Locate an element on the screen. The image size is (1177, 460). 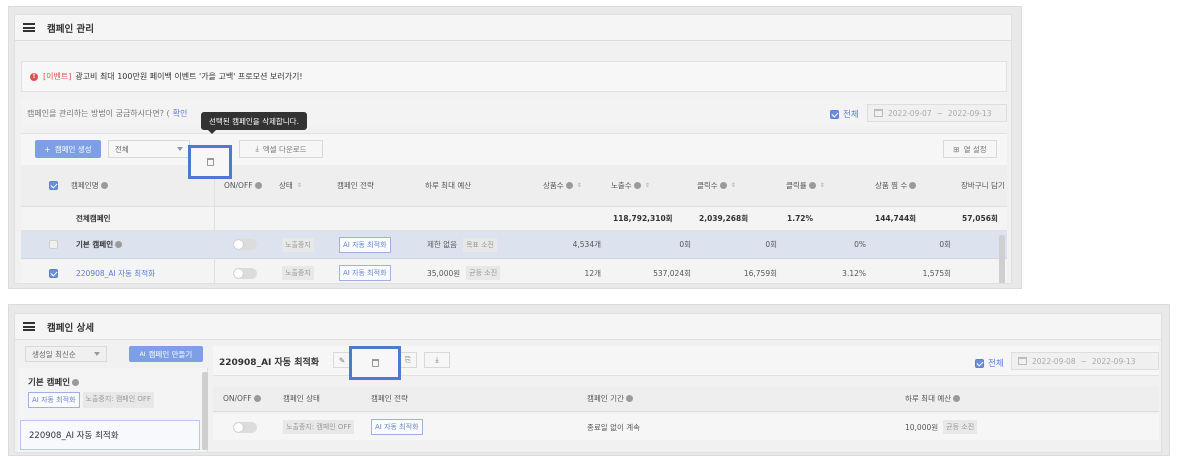
date-start: 2022-09-07 is located at coordinates (910, 113).